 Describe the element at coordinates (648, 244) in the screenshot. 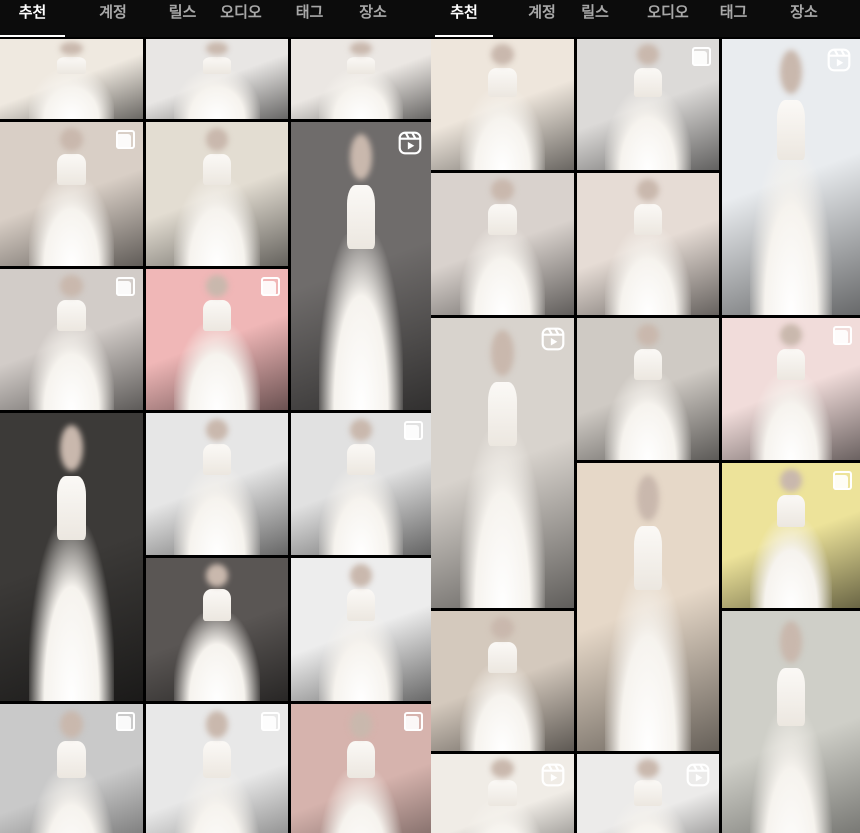

I see `post-lace-closeup` at that location.